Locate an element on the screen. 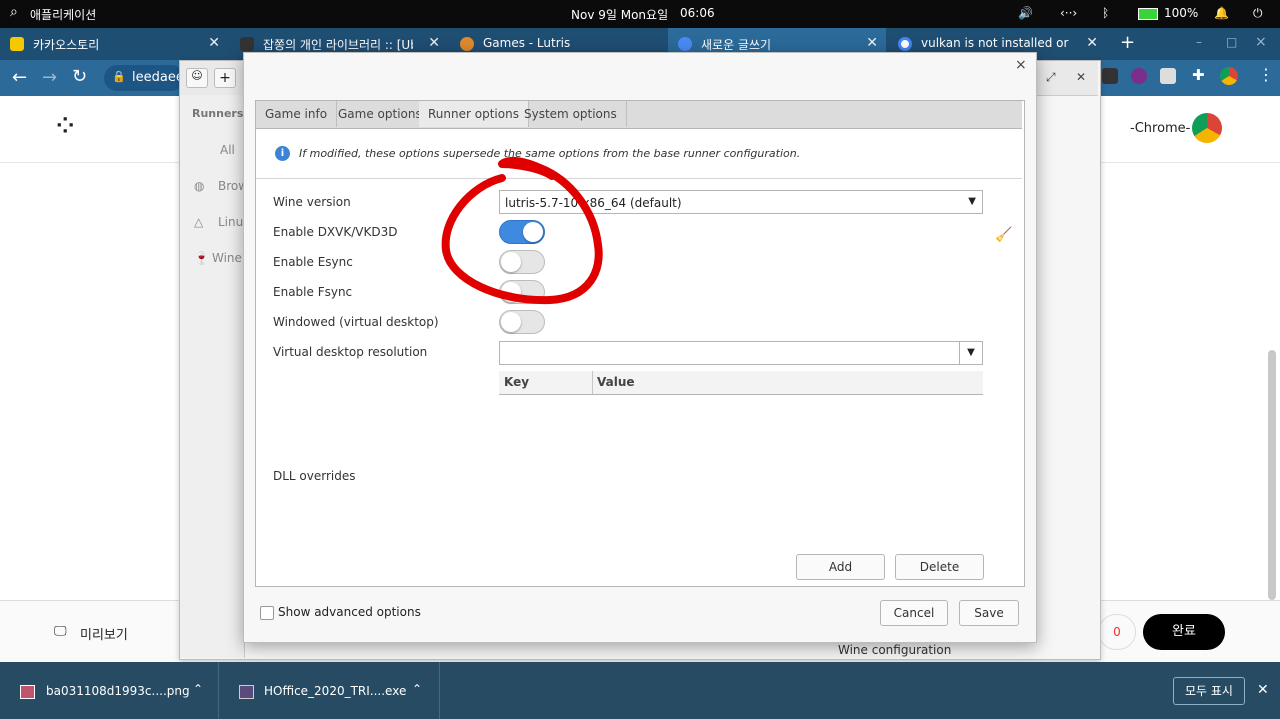  puzzle-icon: ✚ is located at coordinates (1198, 75).